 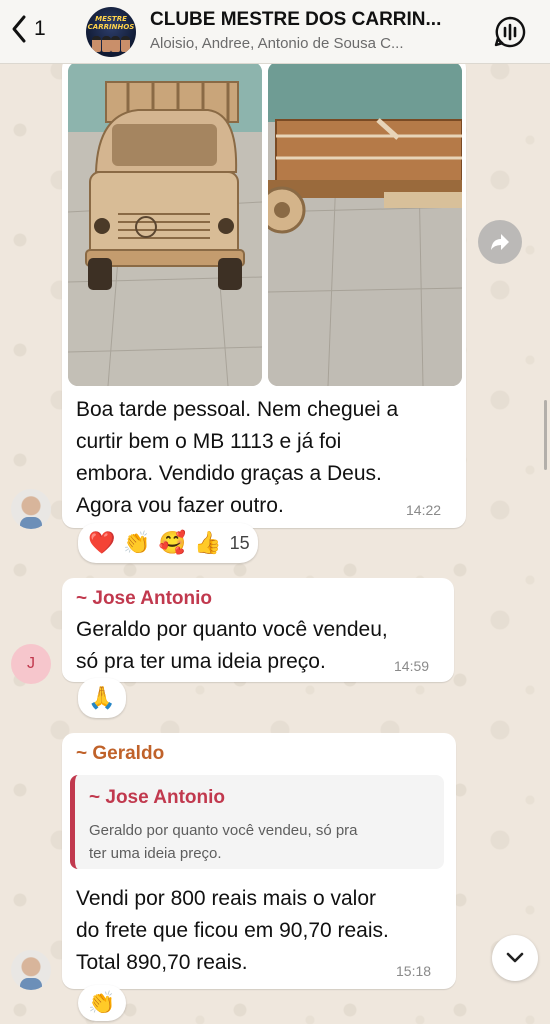 What do you see at coordinates (144, 599) in the screenshot?
I see `sender-name: ~ Jose Antonio` at bounding box center [144, 599].